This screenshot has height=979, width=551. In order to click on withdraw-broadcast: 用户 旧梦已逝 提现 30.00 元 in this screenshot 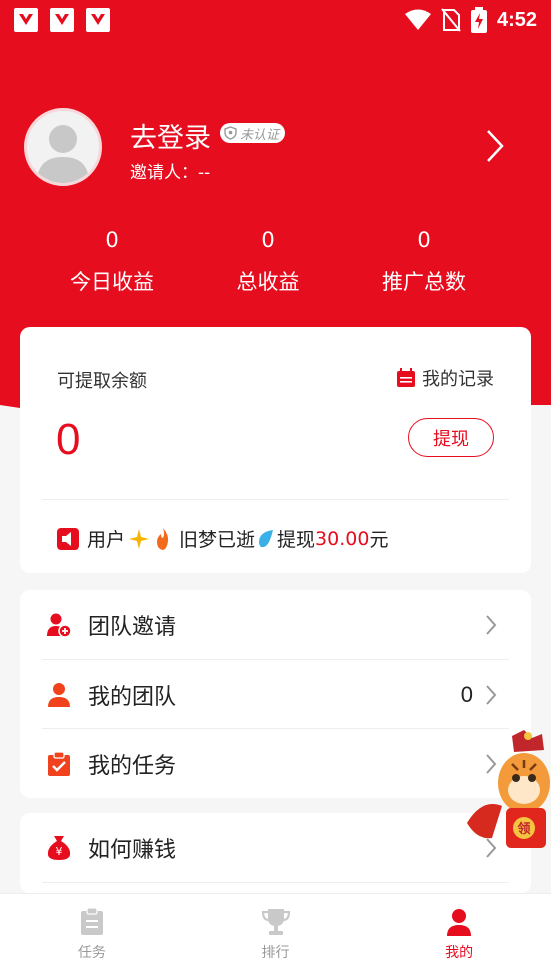, I will do `click(222, 538)`.